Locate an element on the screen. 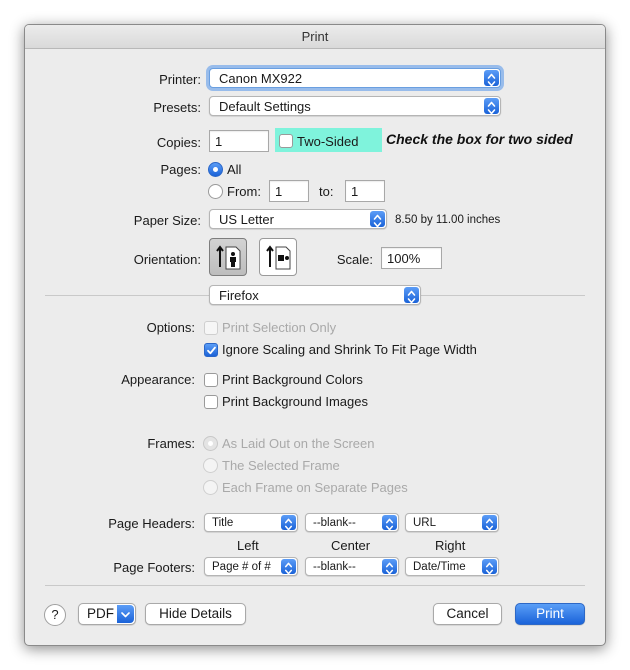 Image resolution: width=630 pixels, height=670 pixels. pages-to-field: 1 is located at coordinates (365, 191).